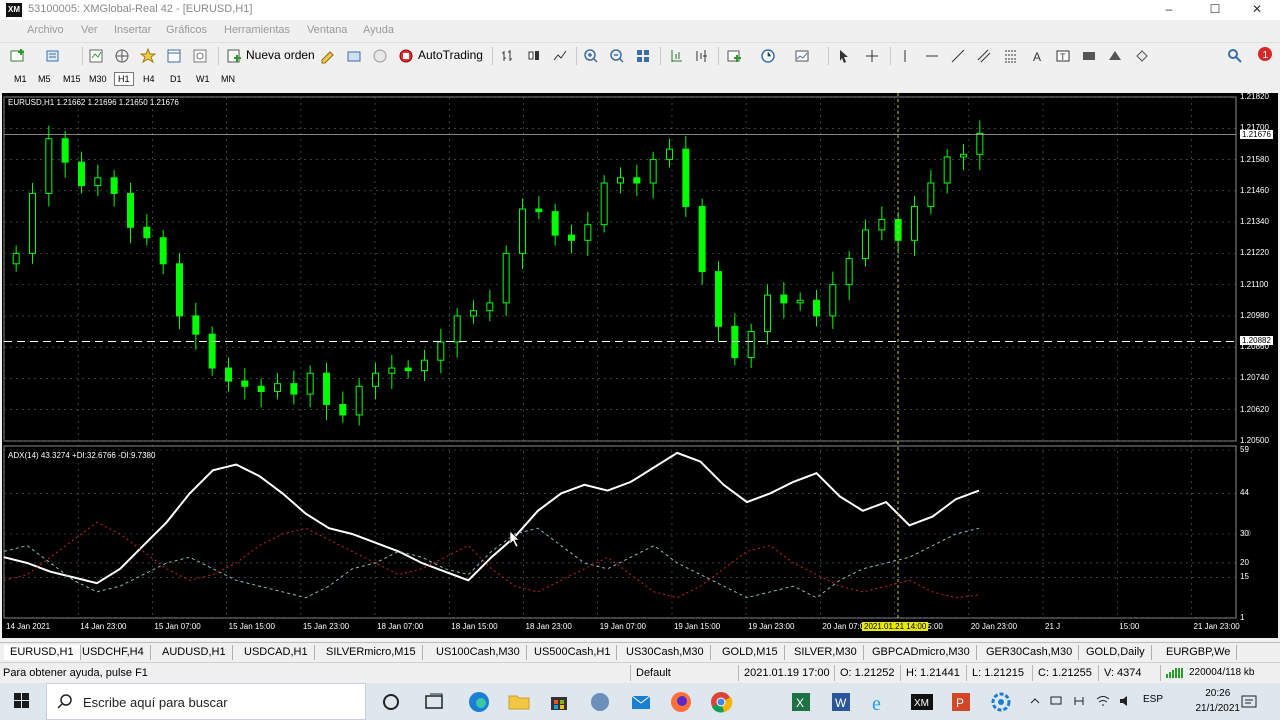 This screenshot has width=1280, height=720. Describe the element at coordinates (1057, 701) in the screenshot. I see `network-icon` at that location.